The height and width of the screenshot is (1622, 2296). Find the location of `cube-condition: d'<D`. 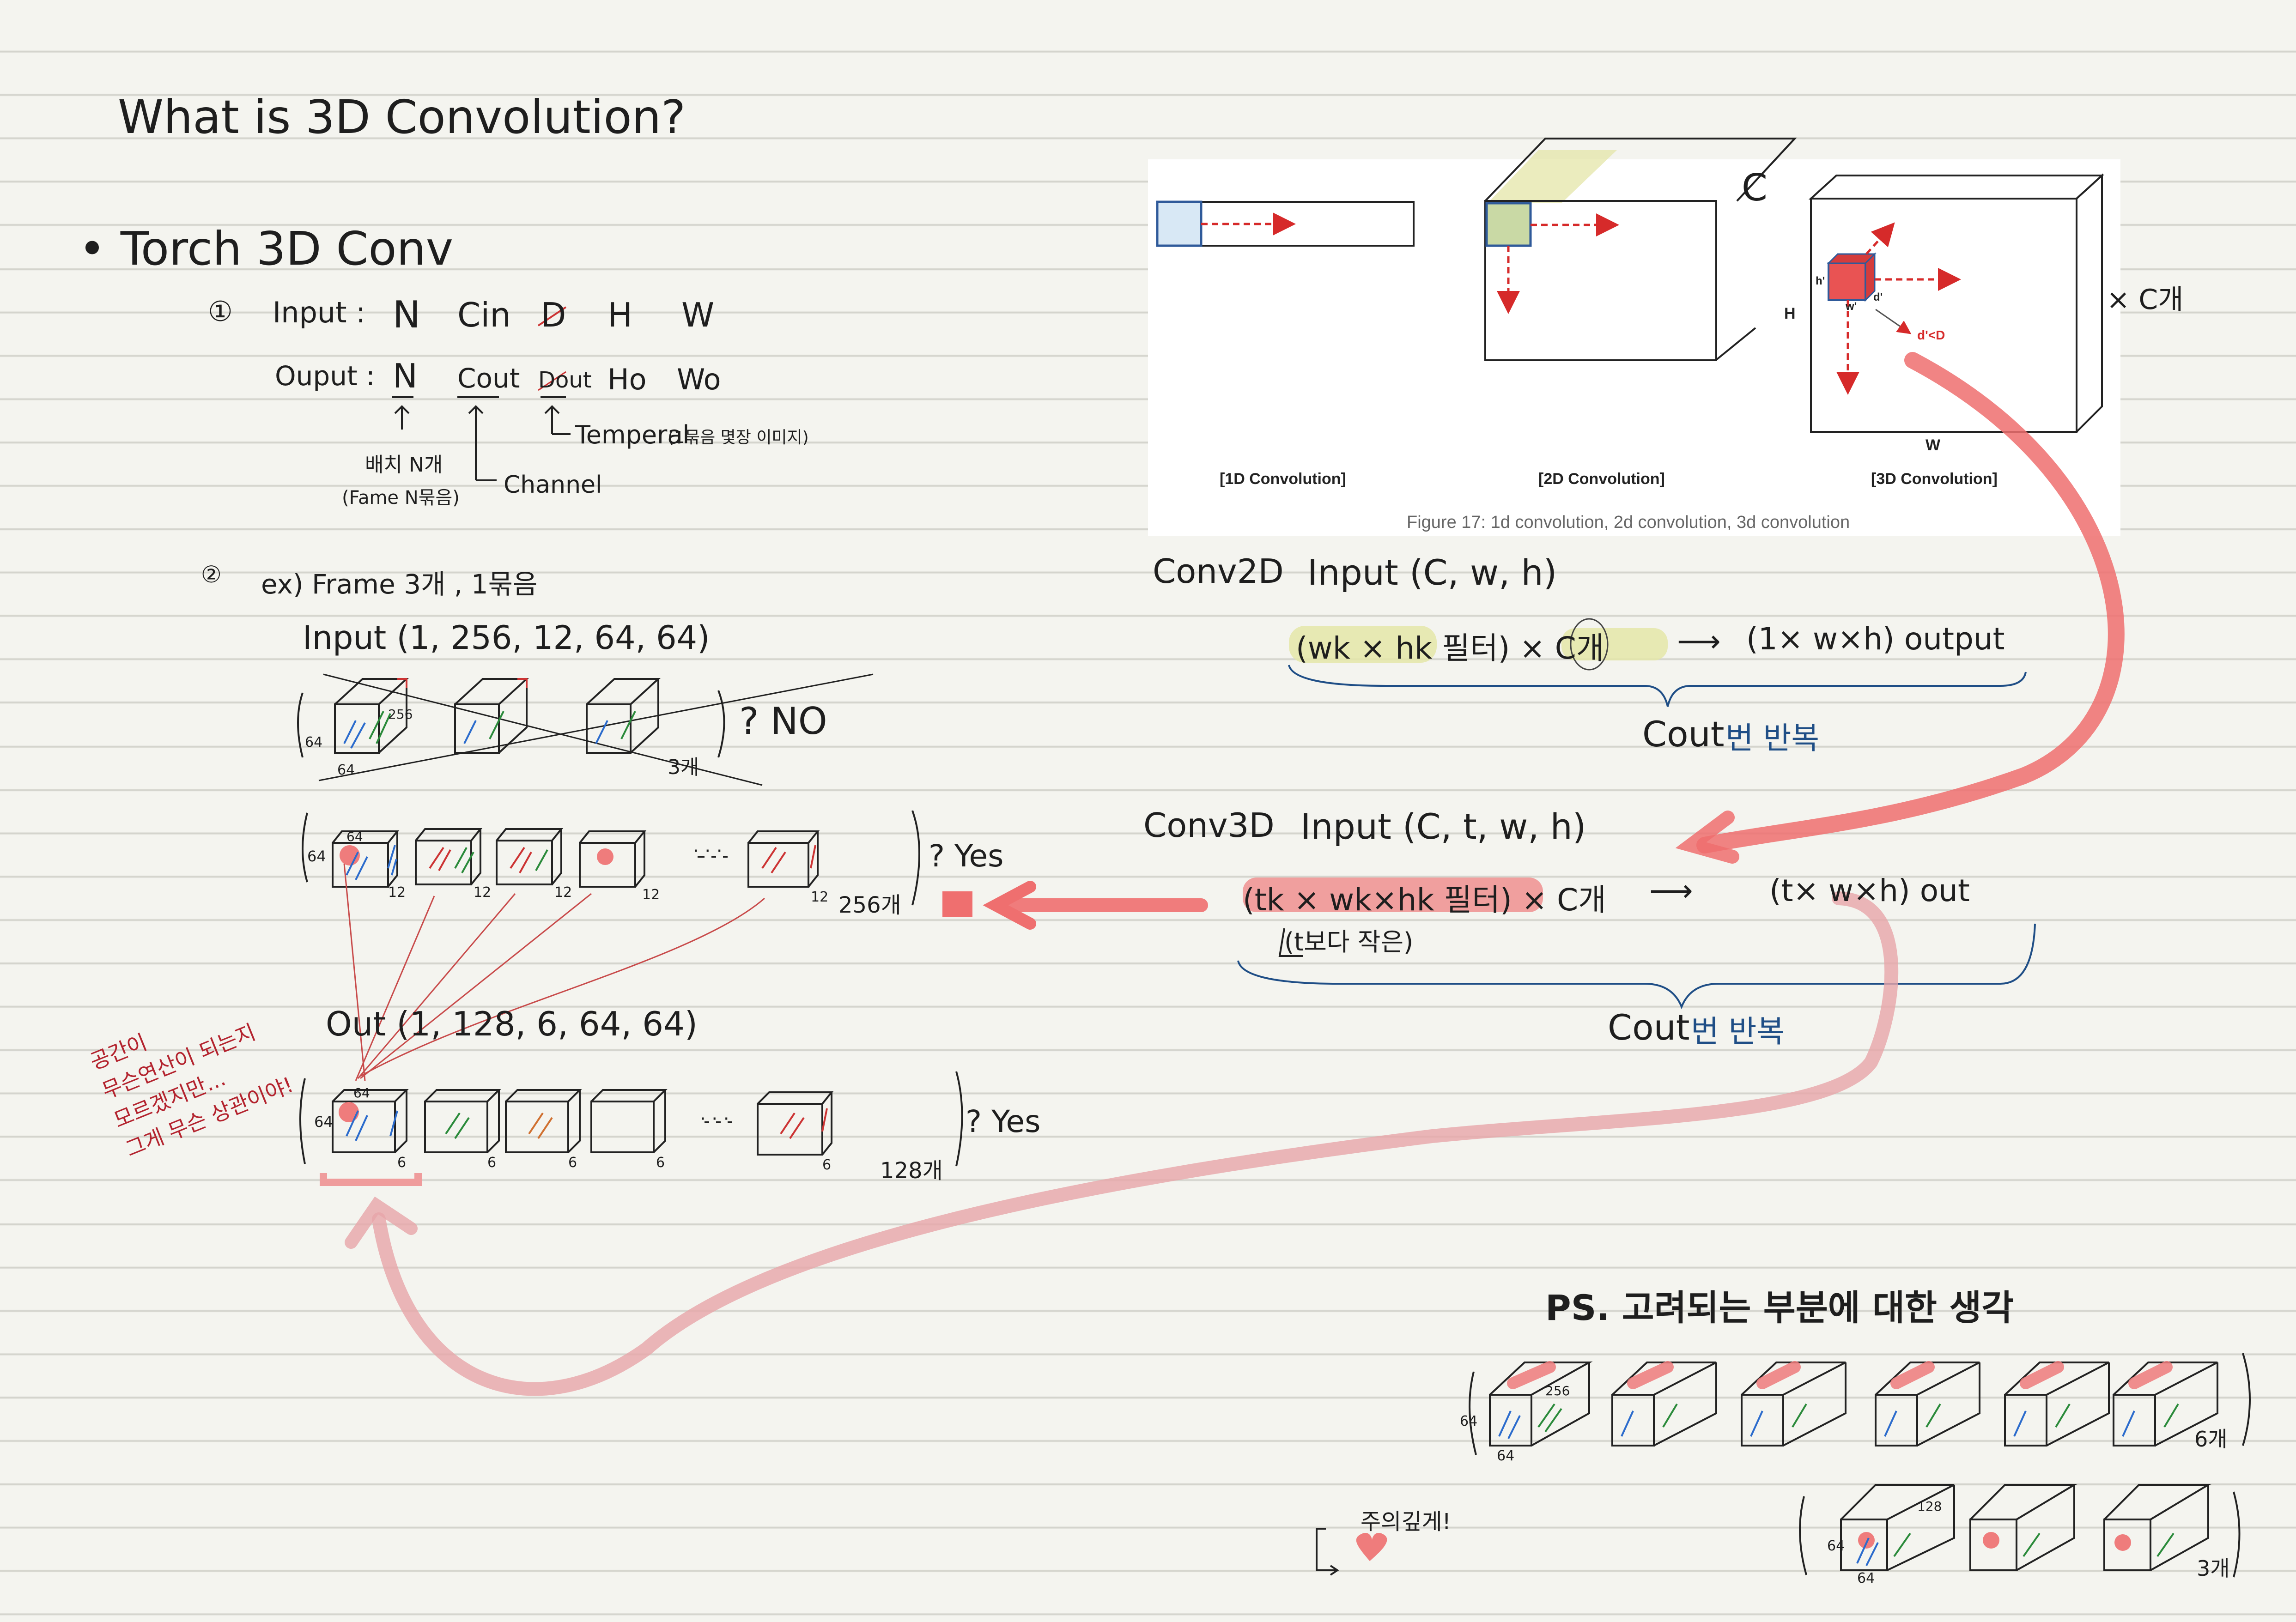

cube-condition: d'<D is located at coordinates (1931, 335).